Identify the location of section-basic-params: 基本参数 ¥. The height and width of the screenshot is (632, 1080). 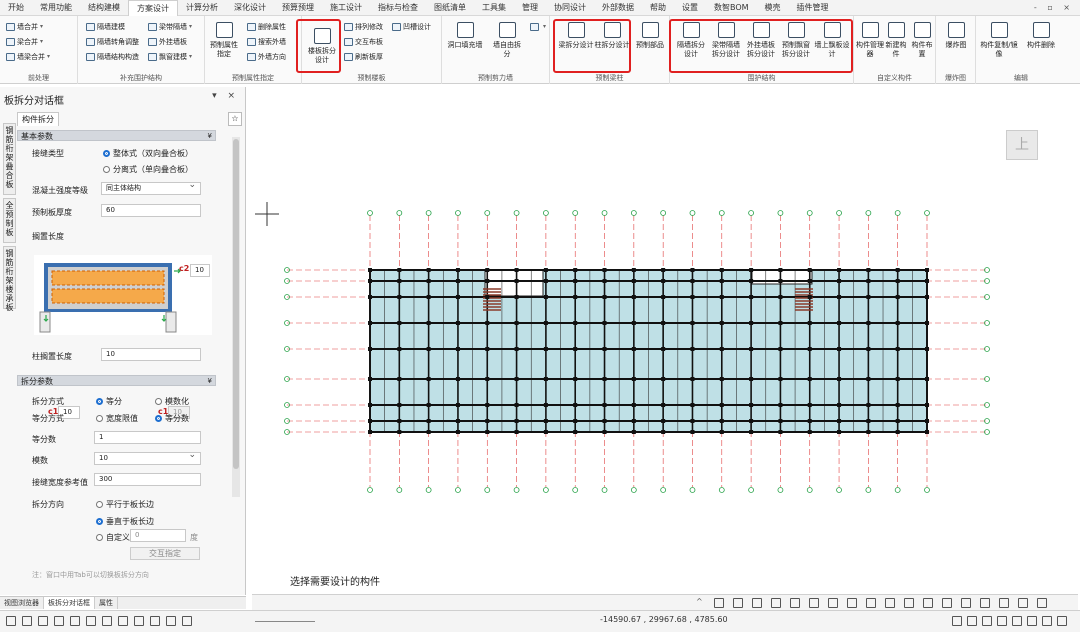
(116, 135).